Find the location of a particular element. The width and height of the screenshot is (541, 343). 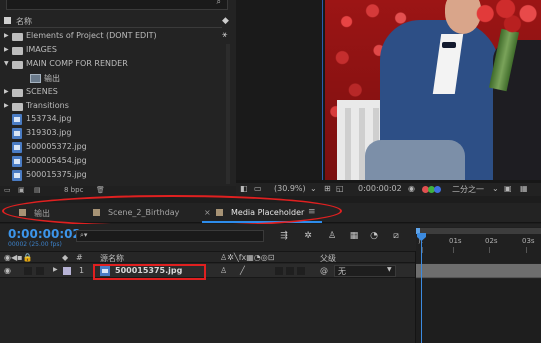

new-folder-icon: ▣ is located at coordinates (21, 190).